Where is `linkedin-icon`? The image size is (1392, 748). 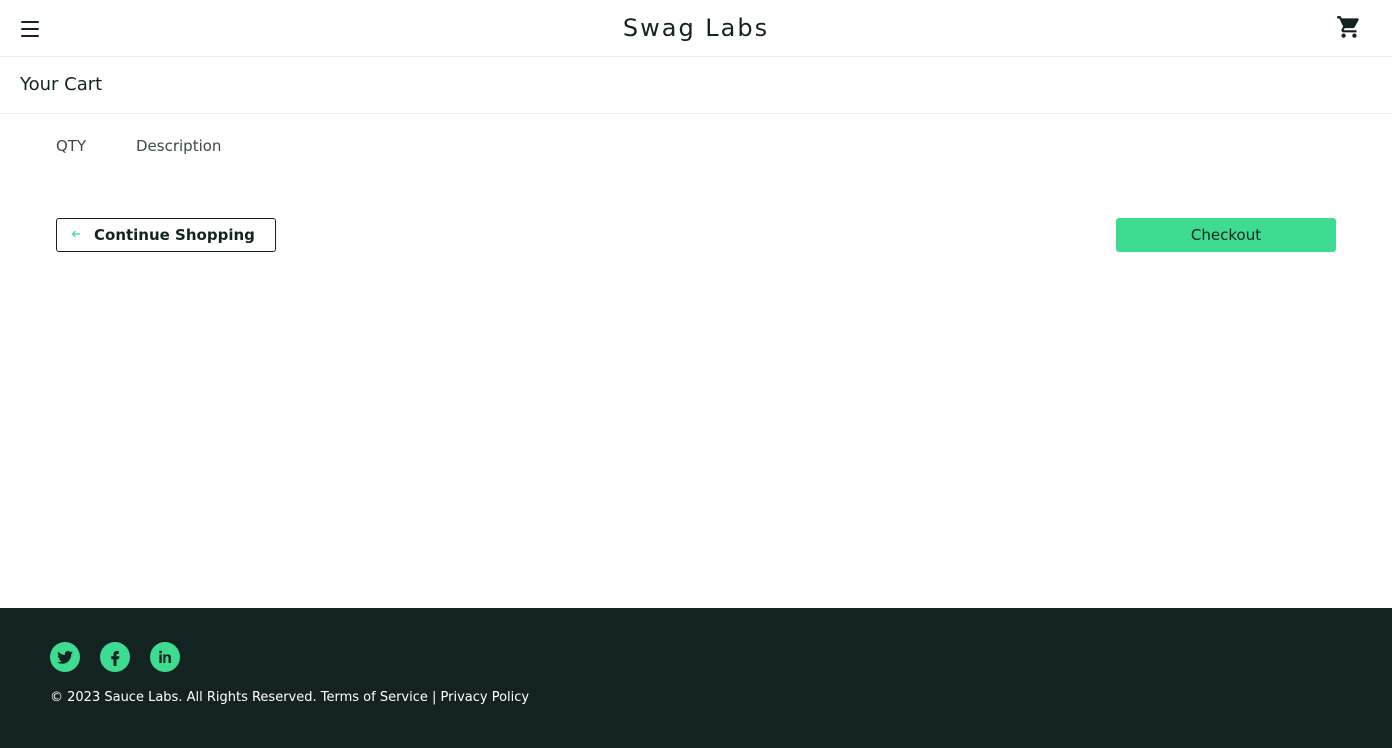
linkedin-icon is located at coordinates (165, 657).